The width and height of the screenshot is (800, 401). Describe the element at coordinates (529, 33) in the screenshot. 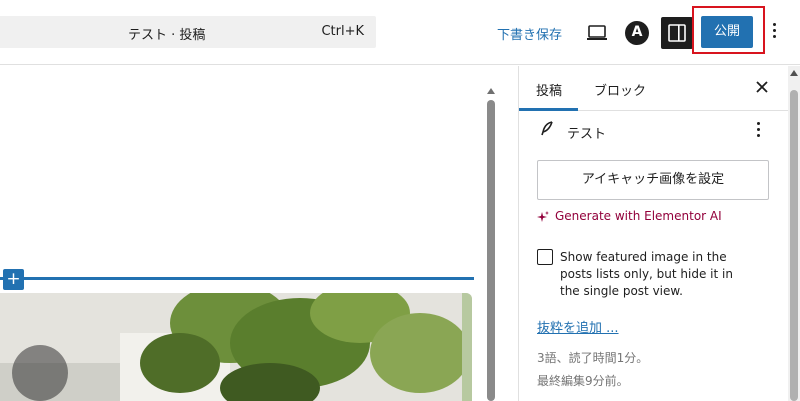

I see `save-draft-button: 下書き保存` at that location.